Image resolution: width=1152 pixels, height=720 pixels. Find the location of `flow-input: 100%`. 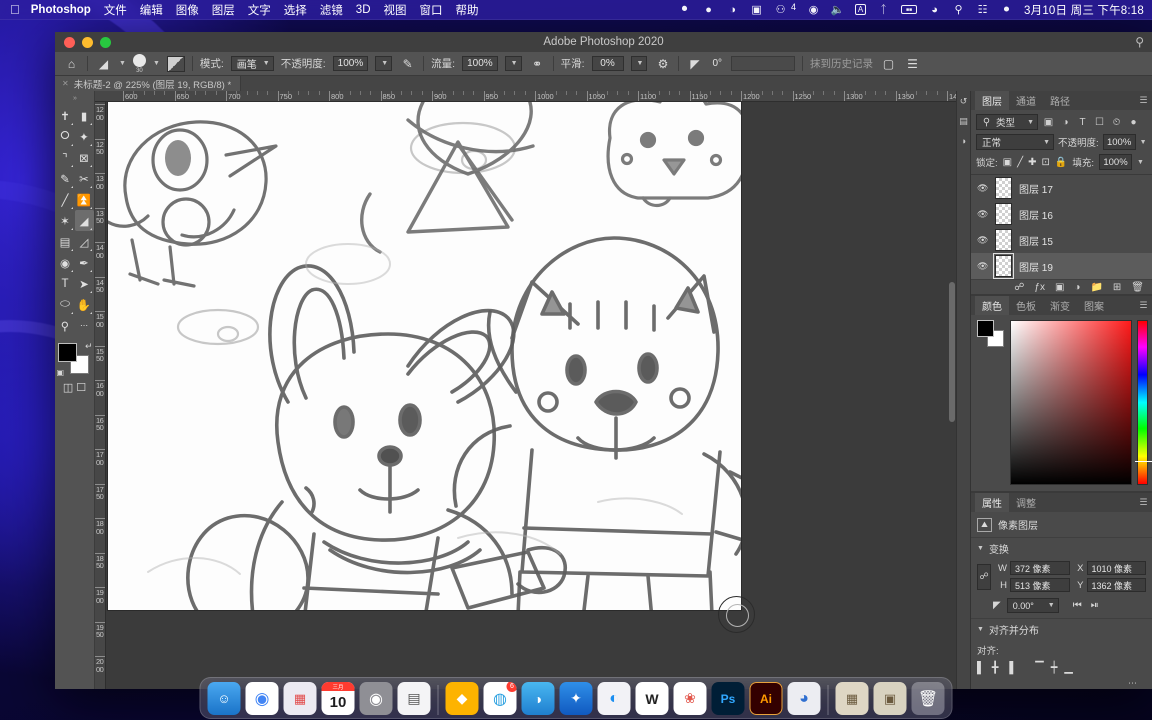

flow-input: 100% is located at coordinates (480, 63).